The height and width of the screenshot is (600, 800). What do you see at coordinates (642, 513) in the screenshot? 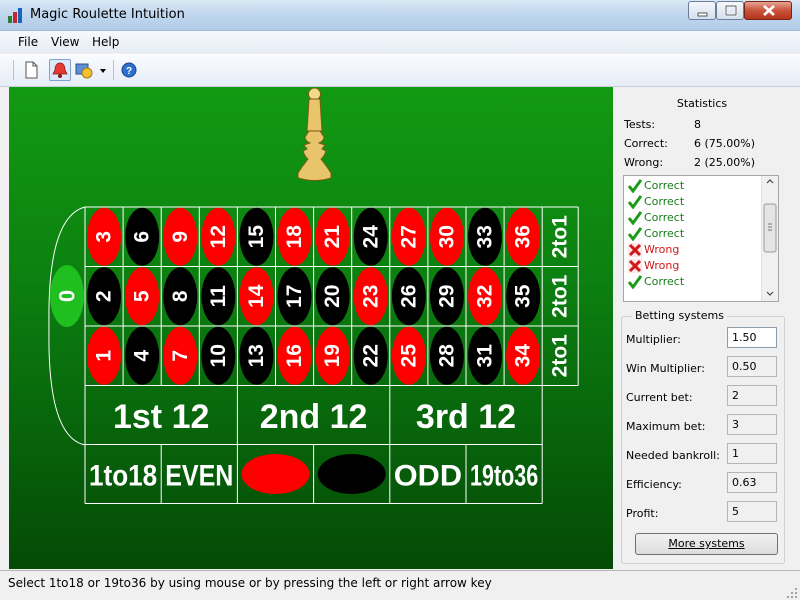
I see `profit-label: Profit:` at bounding box center [642, 513].